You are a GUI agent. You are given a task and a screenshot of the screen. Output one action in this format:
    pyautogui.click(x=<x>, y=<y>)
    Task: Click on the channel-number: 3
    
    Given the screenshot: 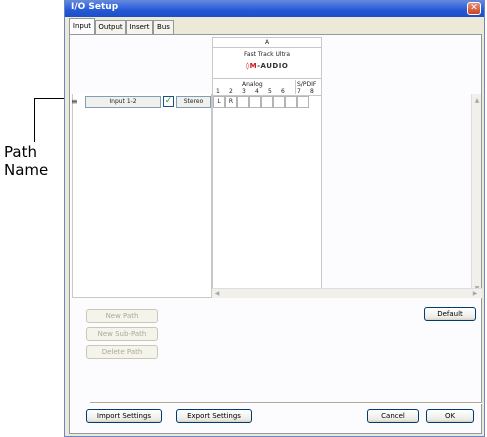 What is the action you would take?
    pyautogui.click(x=244, y=91)
    